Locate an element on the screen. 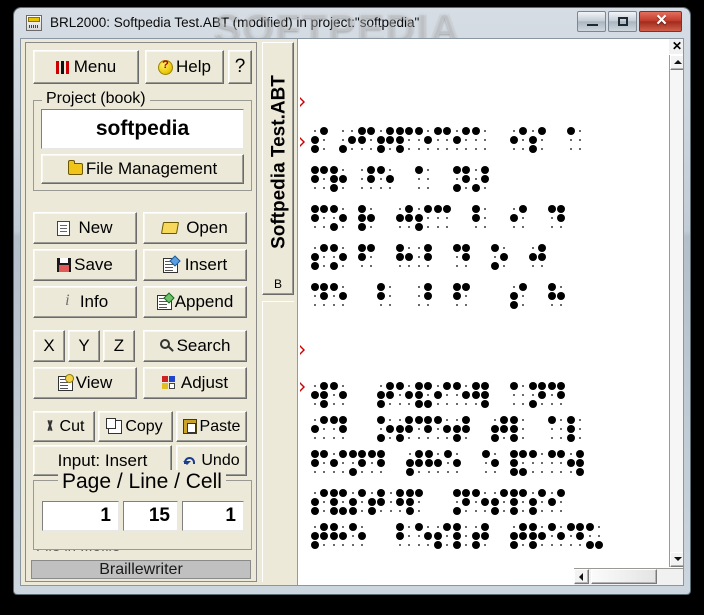 The width and height of the screenshot is (704, 615). view-button: View is located at coordinates (85, 383).